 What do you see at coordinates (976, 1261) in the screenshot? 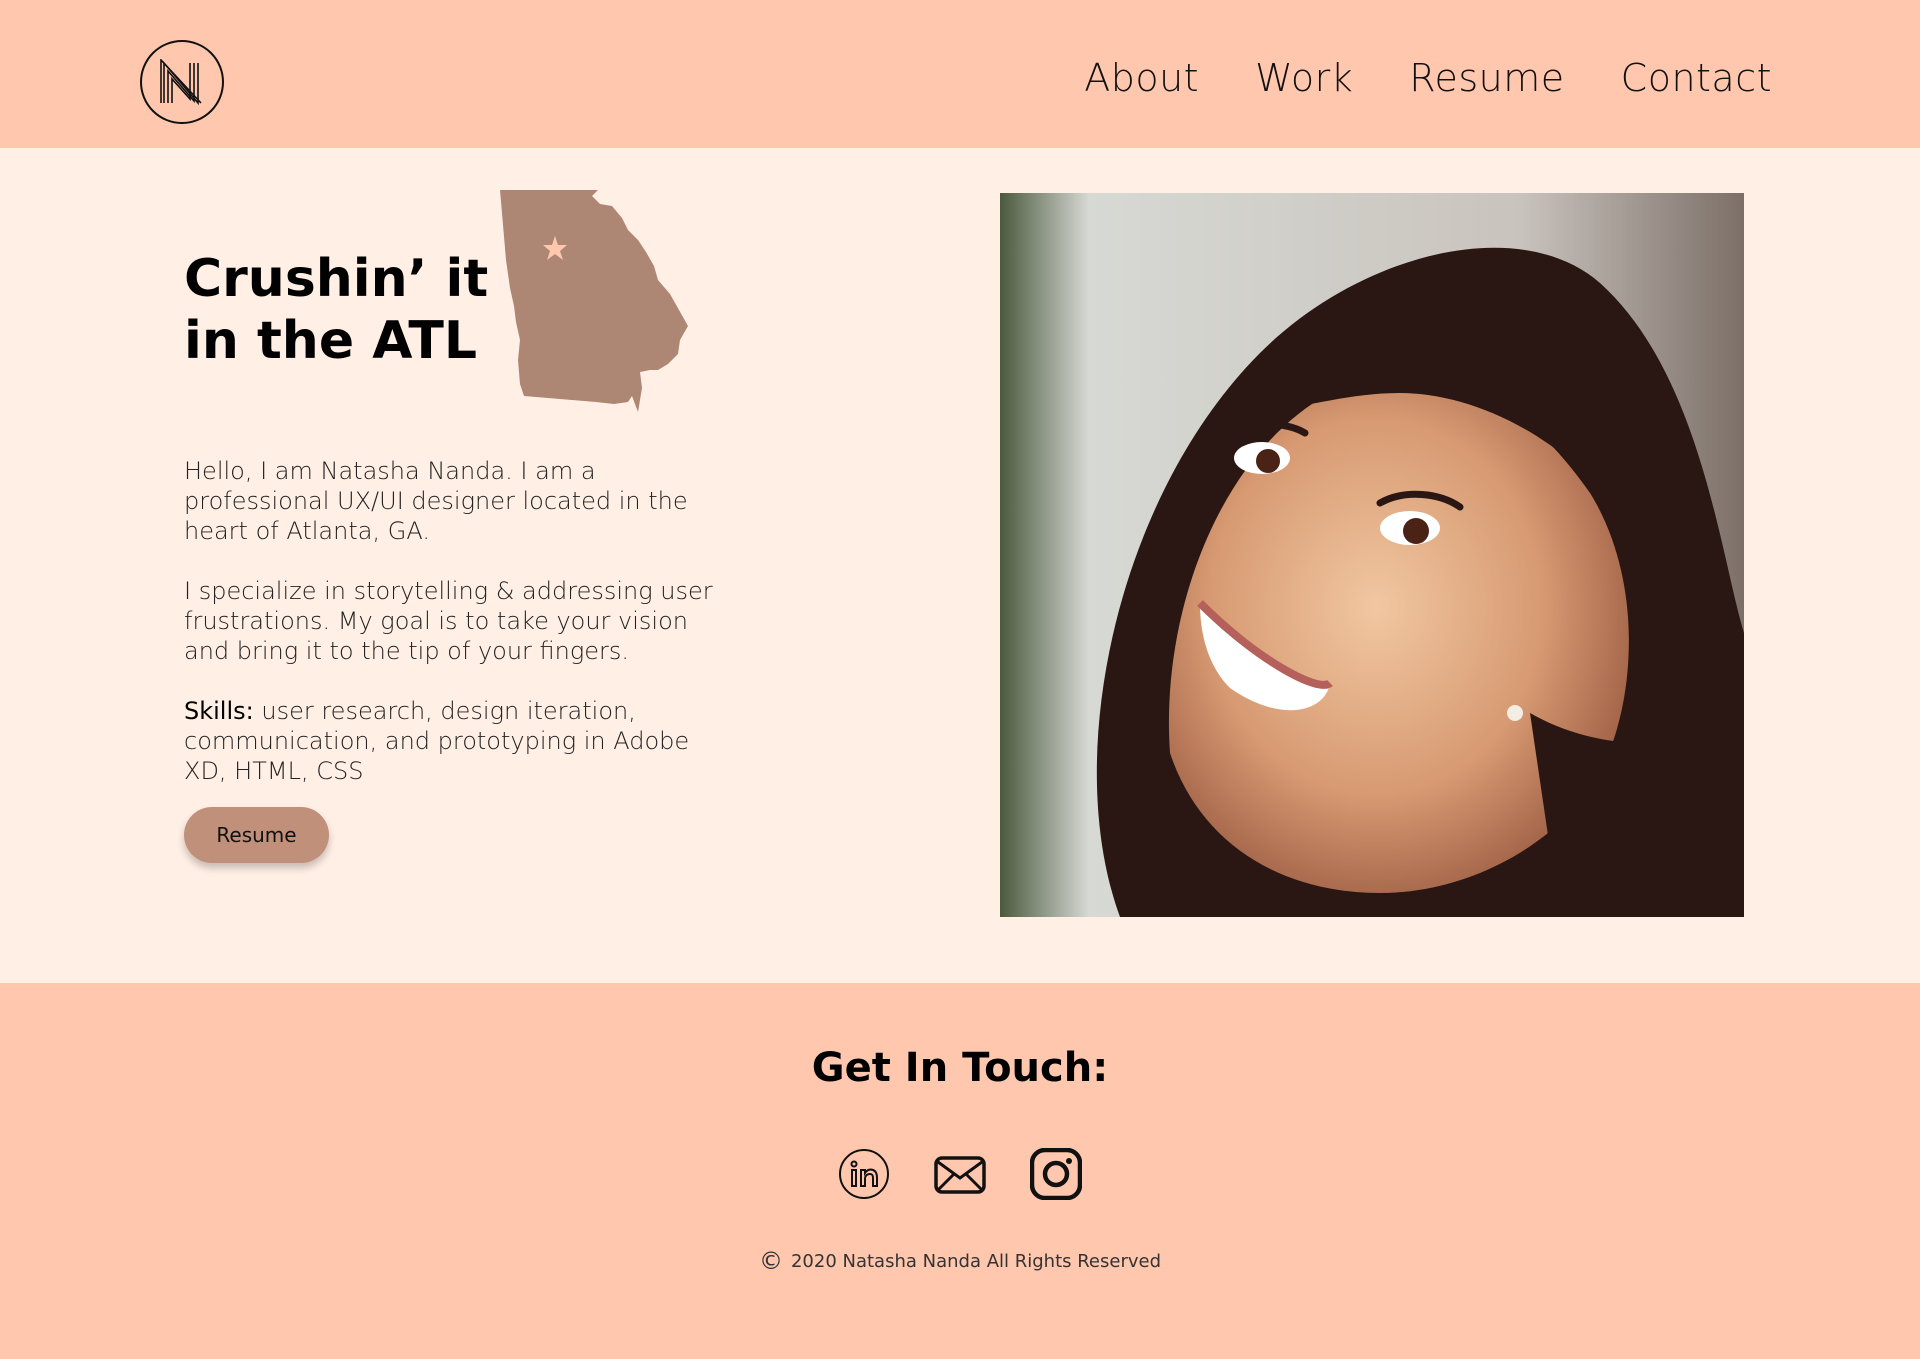
I see `copyright-text: 2020 Natasha Nanda All Rights Reserved` at bounding box center [976, 1261].